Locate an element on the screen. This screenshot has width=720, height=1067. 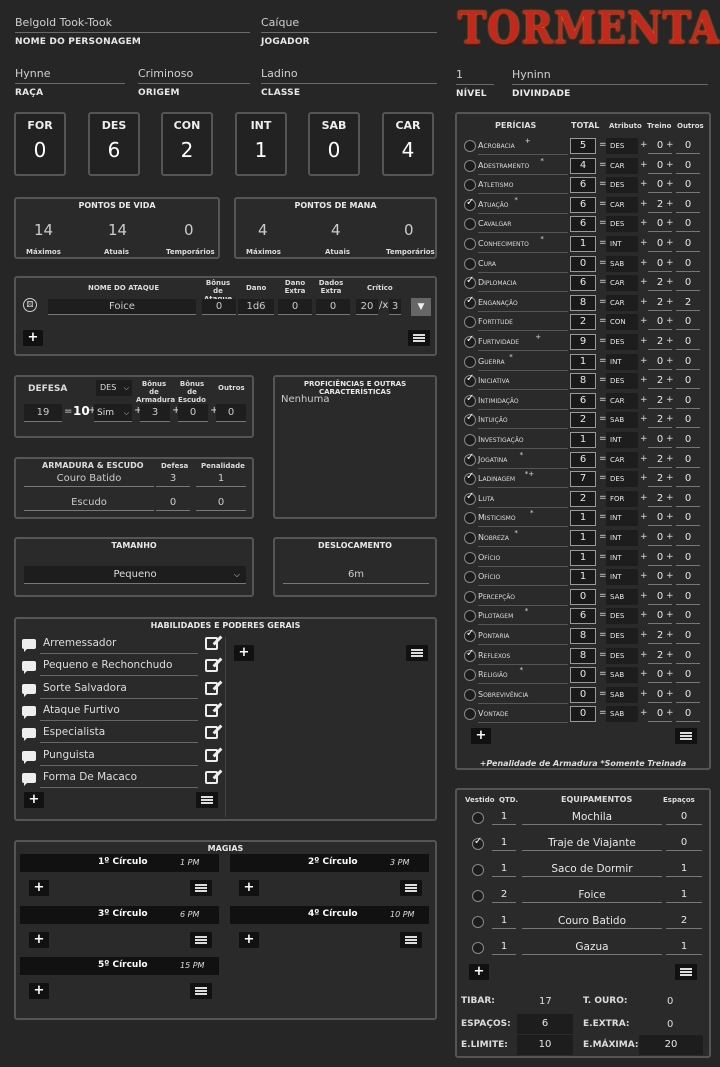
hp-temp: 0 is located at coordinates (189, 230).